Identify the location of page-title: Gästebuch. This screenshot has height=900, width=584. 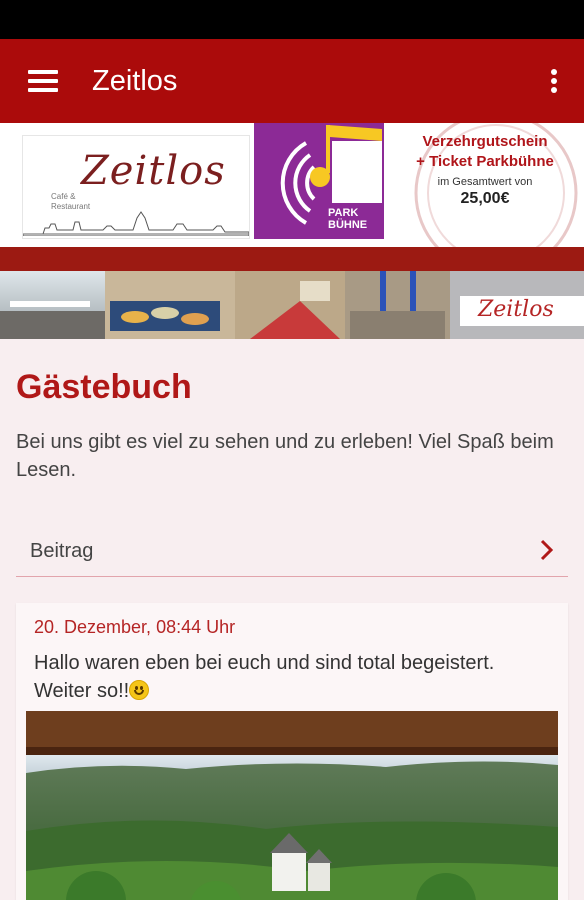
(104, 387).